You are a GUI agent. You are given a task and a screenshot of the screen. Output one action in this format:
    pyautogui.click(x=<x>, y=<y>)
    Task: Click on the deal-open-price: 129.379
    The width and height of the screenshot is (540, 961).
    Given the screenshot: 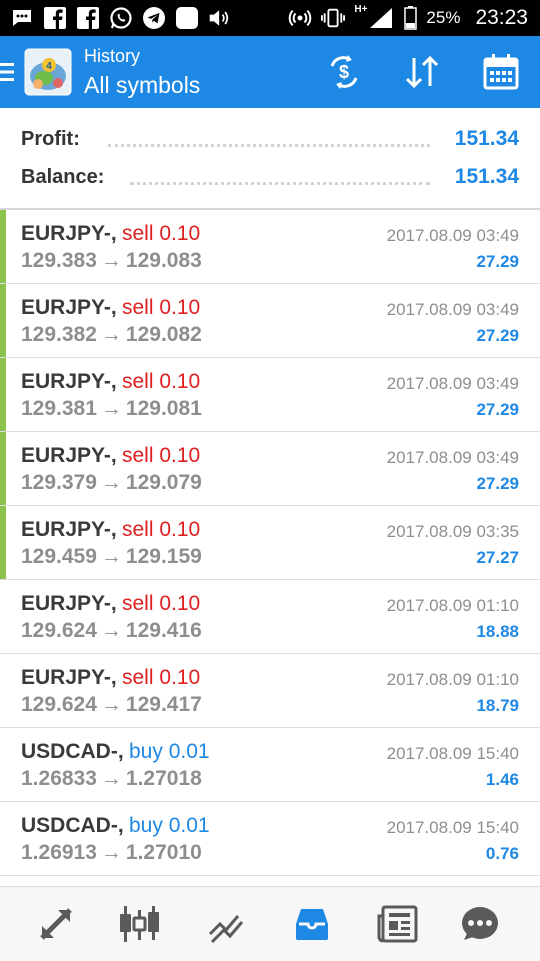 What is the action you would take?
    pyautogui.click(x=59, y=482)
    